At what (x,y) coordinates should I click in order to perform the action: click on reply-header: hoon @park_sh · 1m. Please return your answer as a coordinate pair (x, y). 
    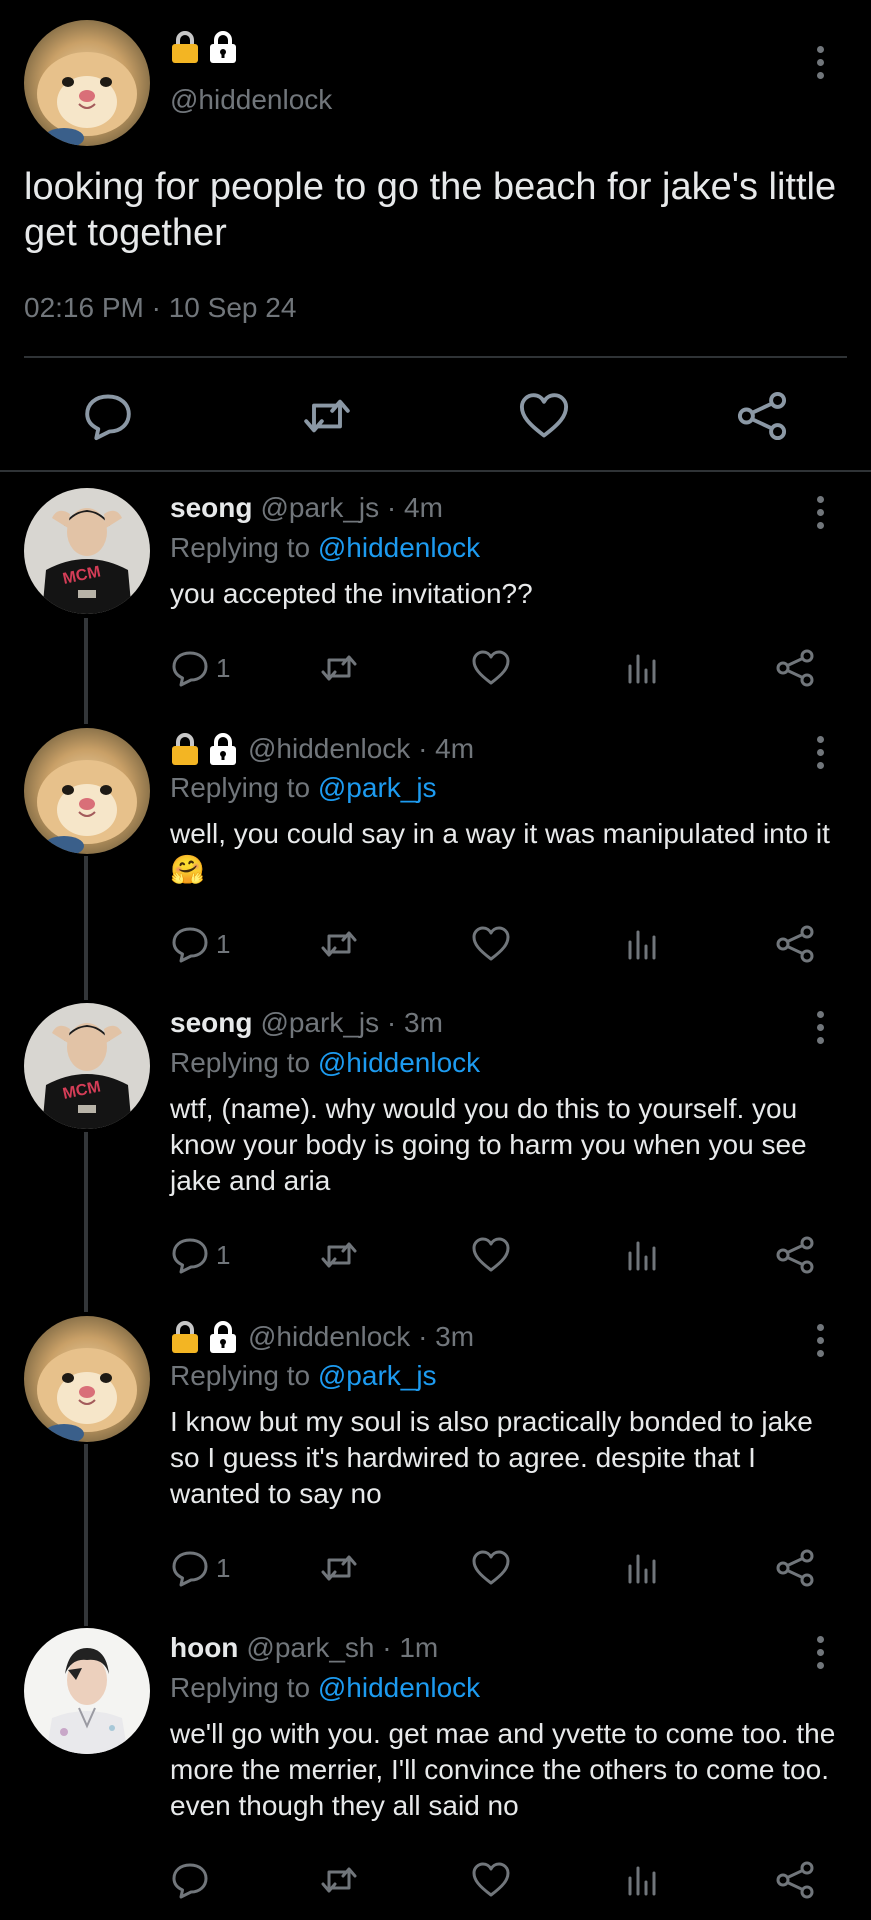
    Looking at the image, I should click on (304, 1648).